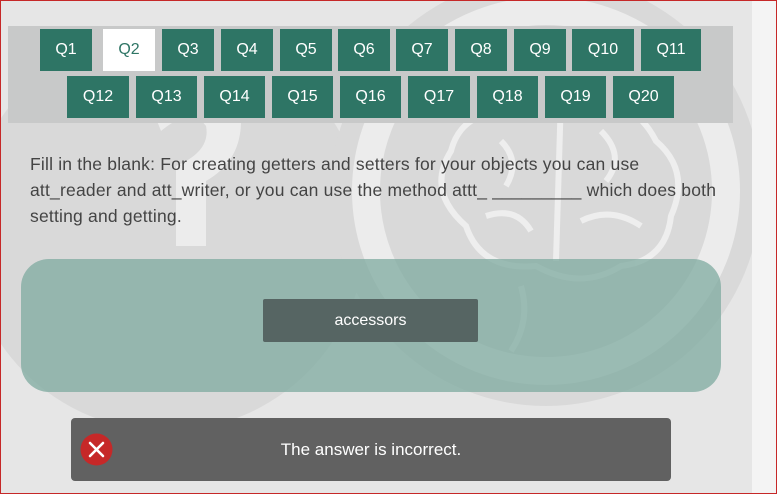 The height and width of the screenshot is (494, 777). Describe the element at coordinates (166, 97) in the screenshot. I see `question-q13-button: Q13` at that location.